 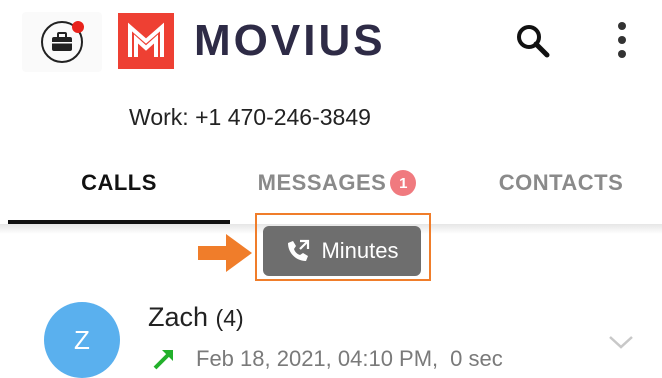 I want to click on call-meta: Feb 18, 2021, 04:10 PM, 0 sec, so click(x=327, y=359).